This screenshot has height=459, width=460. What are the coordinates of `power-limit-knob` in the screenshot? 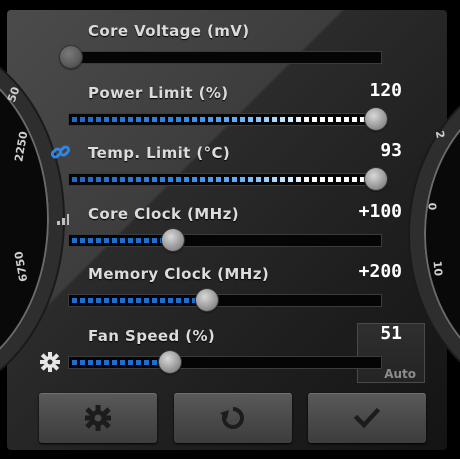 It's located at (376, 119).